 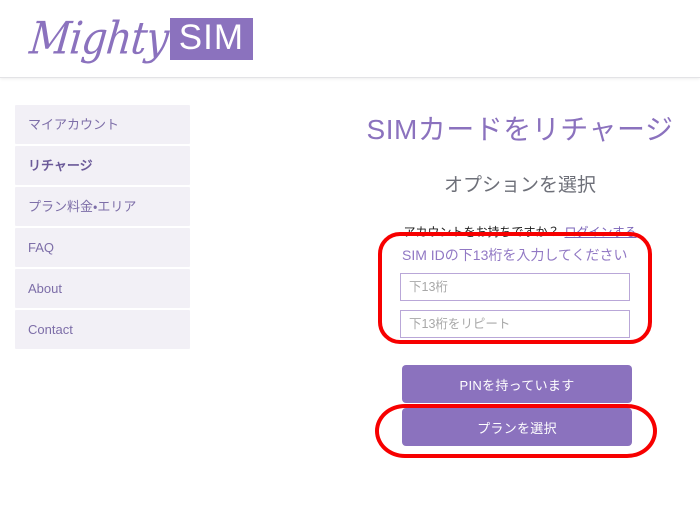 I want to click on sidebar-item-about: About, so click(x=102, y=288).